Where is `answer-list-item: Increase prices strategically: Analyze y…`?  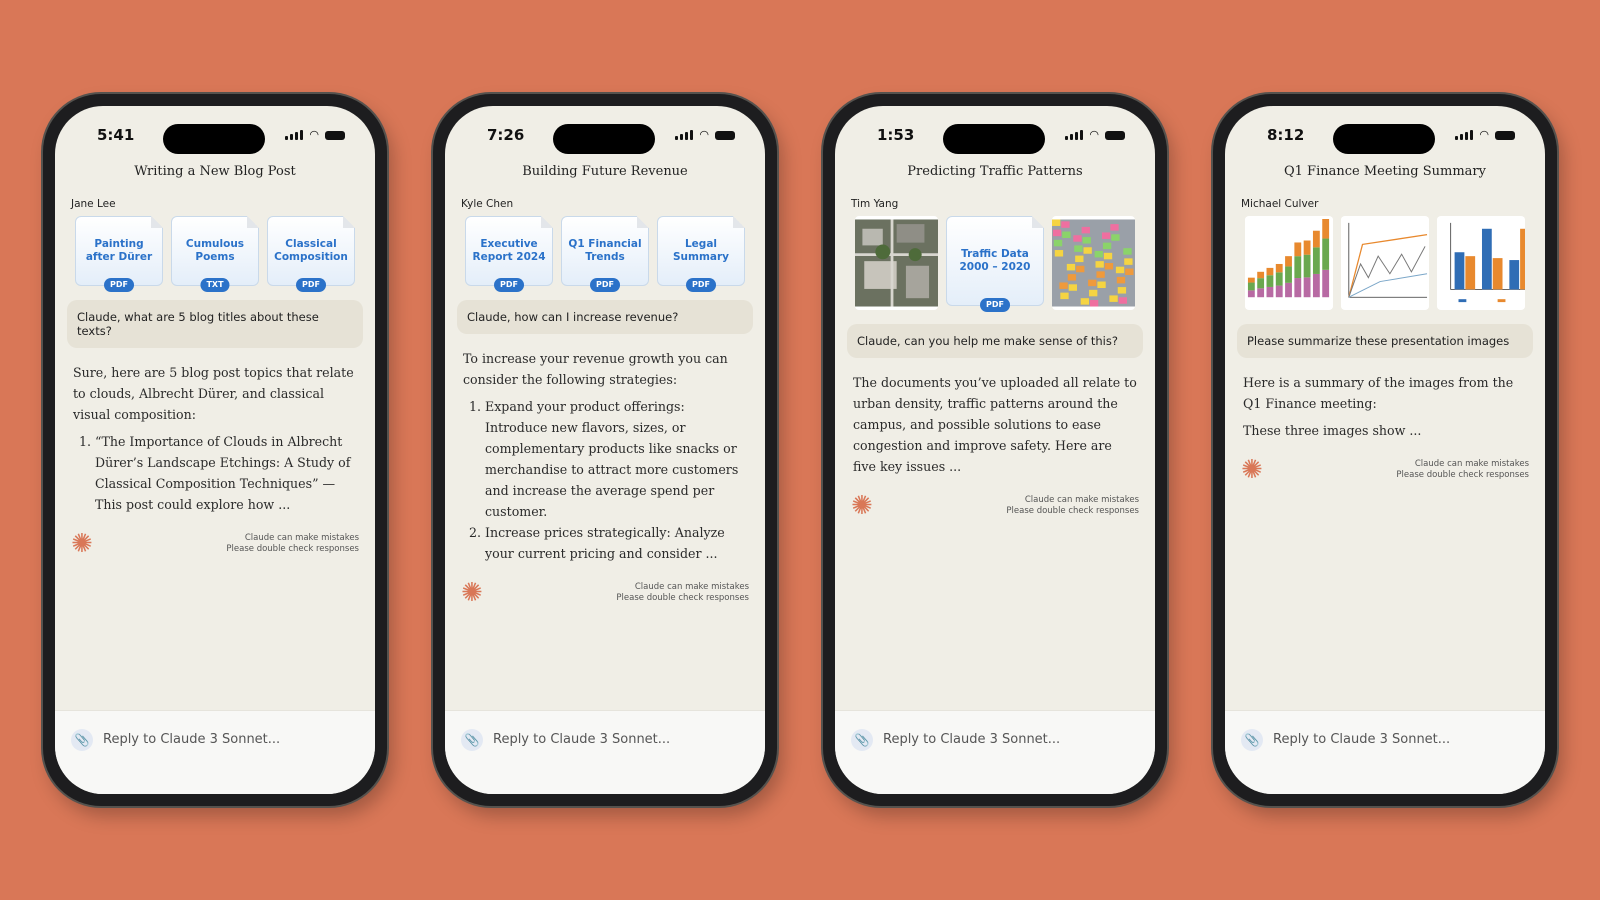
answer-list-item: Increase prices strategically: Analyze y… is located at coordinates (616, 543).